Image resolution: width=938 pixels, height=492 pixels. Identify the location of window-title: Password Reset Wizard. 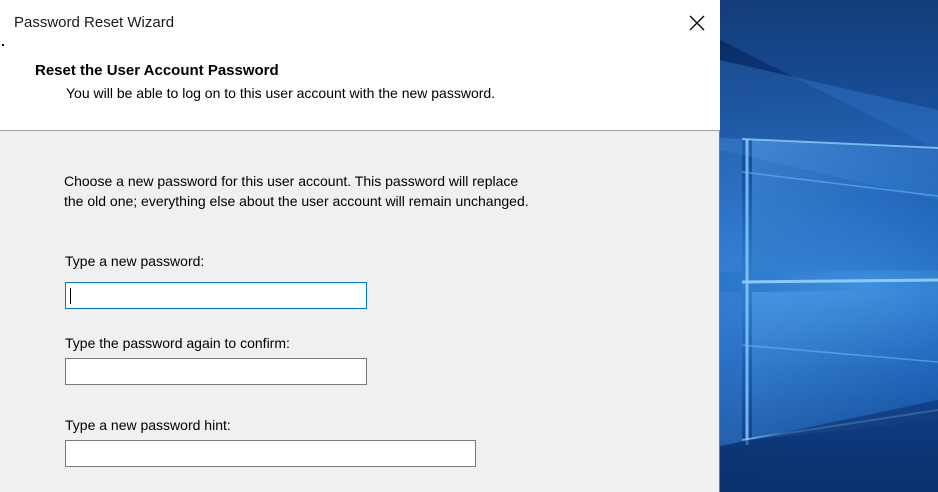
(94, 22).